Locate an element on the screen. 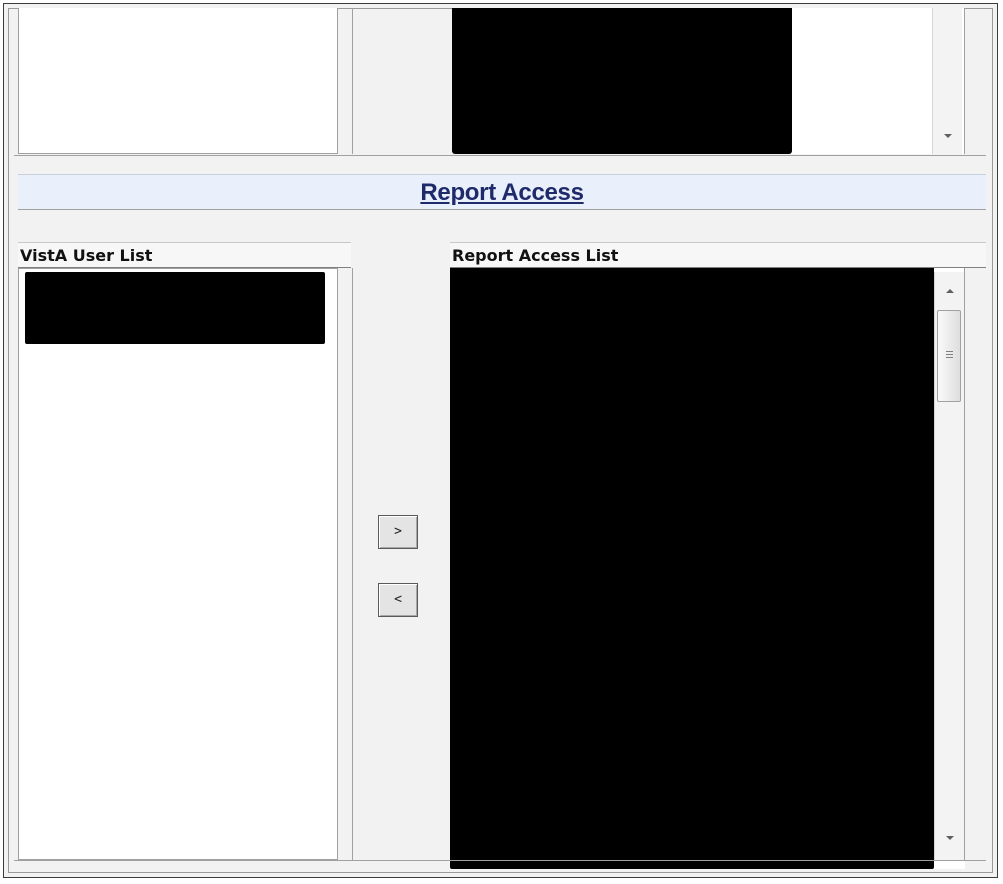 The width and height of the screenshot is (1003, 884). access-list-scrollbar is located at coordinates (949, 566).